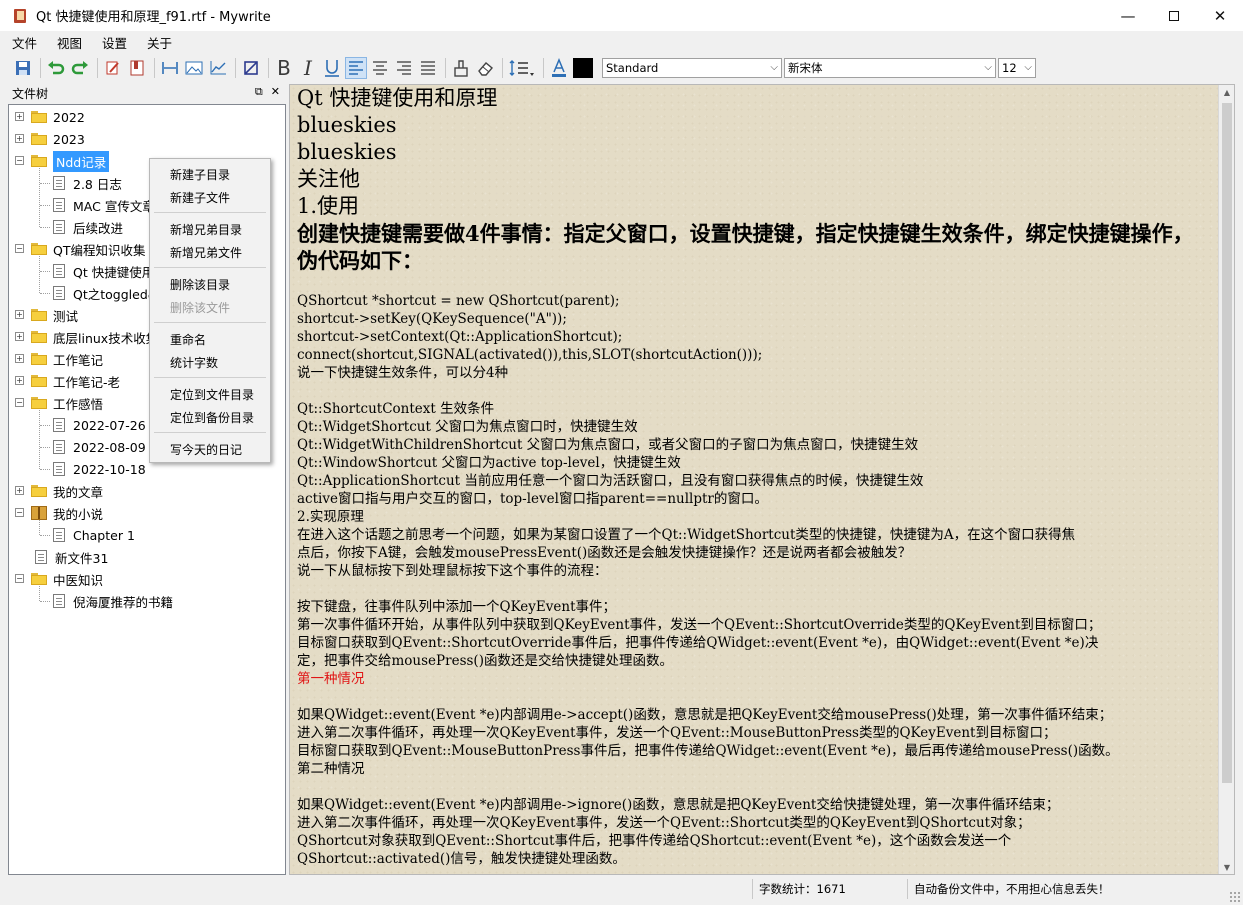 Image resolution: width=1243 pixels, height=905 pixels. I want to click on tree-folder-item: 底层linux技术收集, so click(94, 337).